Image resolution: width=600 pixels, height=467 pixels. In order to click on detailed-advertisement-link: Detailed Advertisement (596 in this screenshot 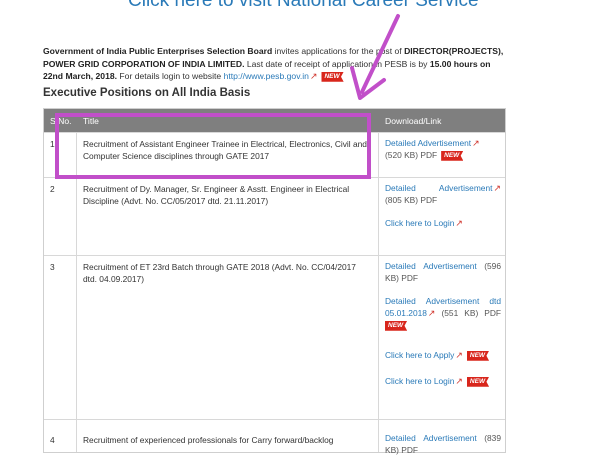, I will do `click(443, 266)`.